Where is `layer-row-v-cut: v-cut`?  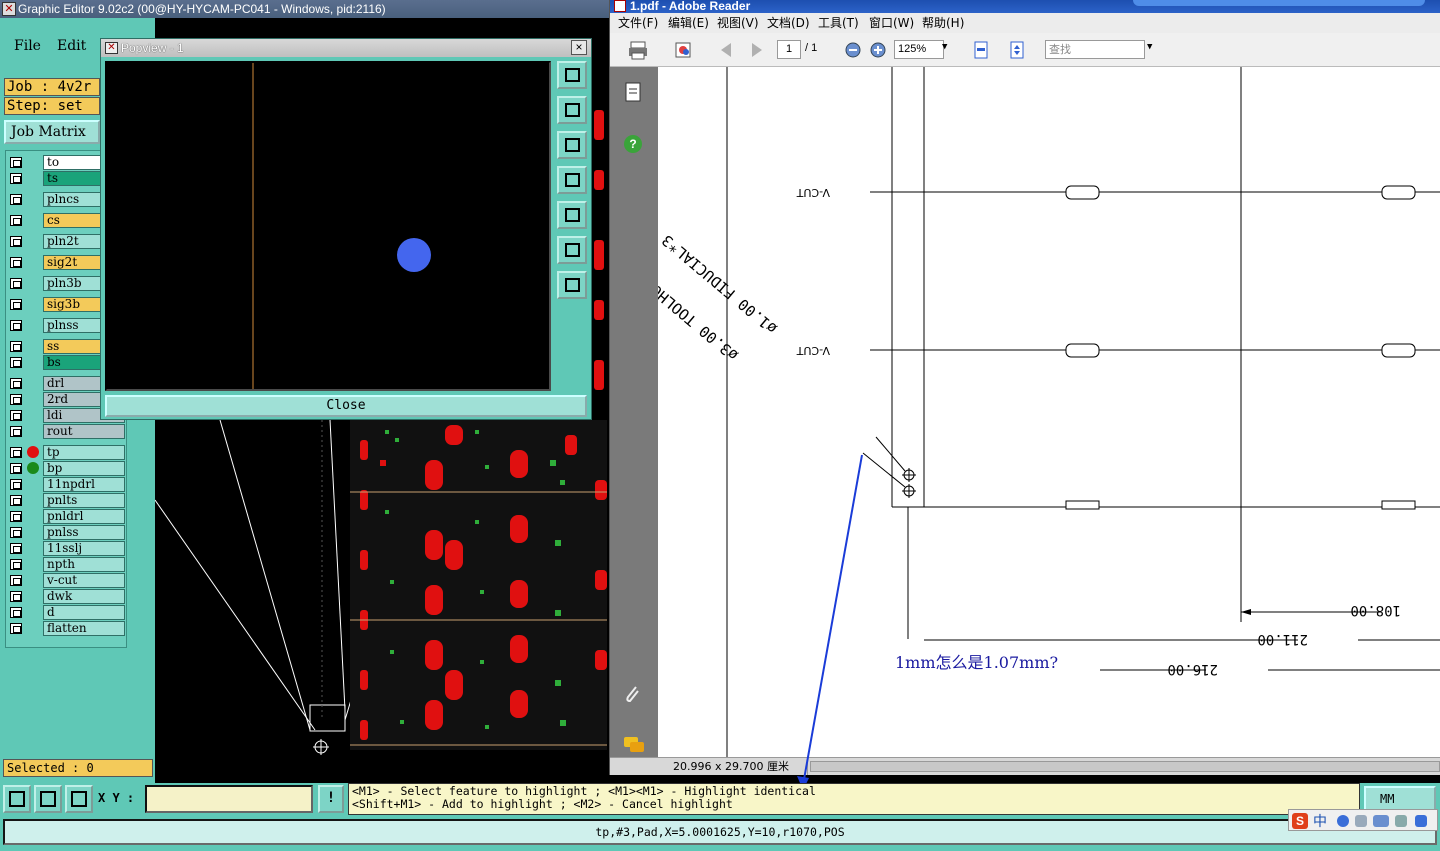
layer-row-v-cut: v-cut is located at coordinates (66, 580).